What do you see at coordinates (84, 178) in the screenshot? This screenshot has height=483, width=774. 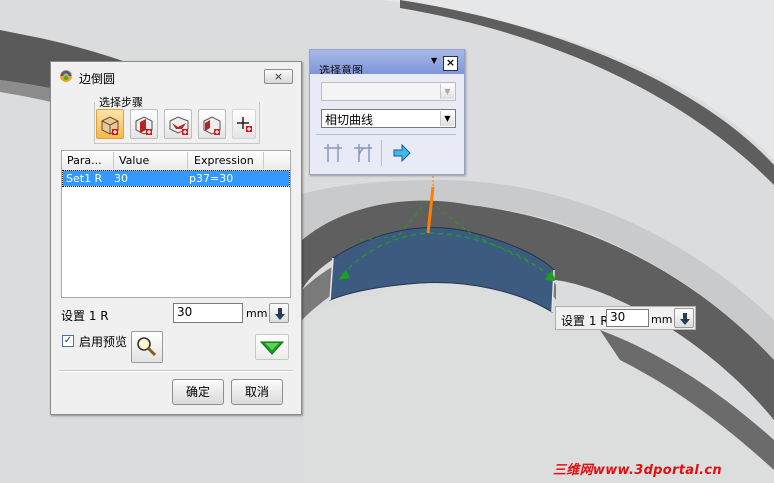 I see `cell-param: Set1 R` at bounding box center [84, 178].